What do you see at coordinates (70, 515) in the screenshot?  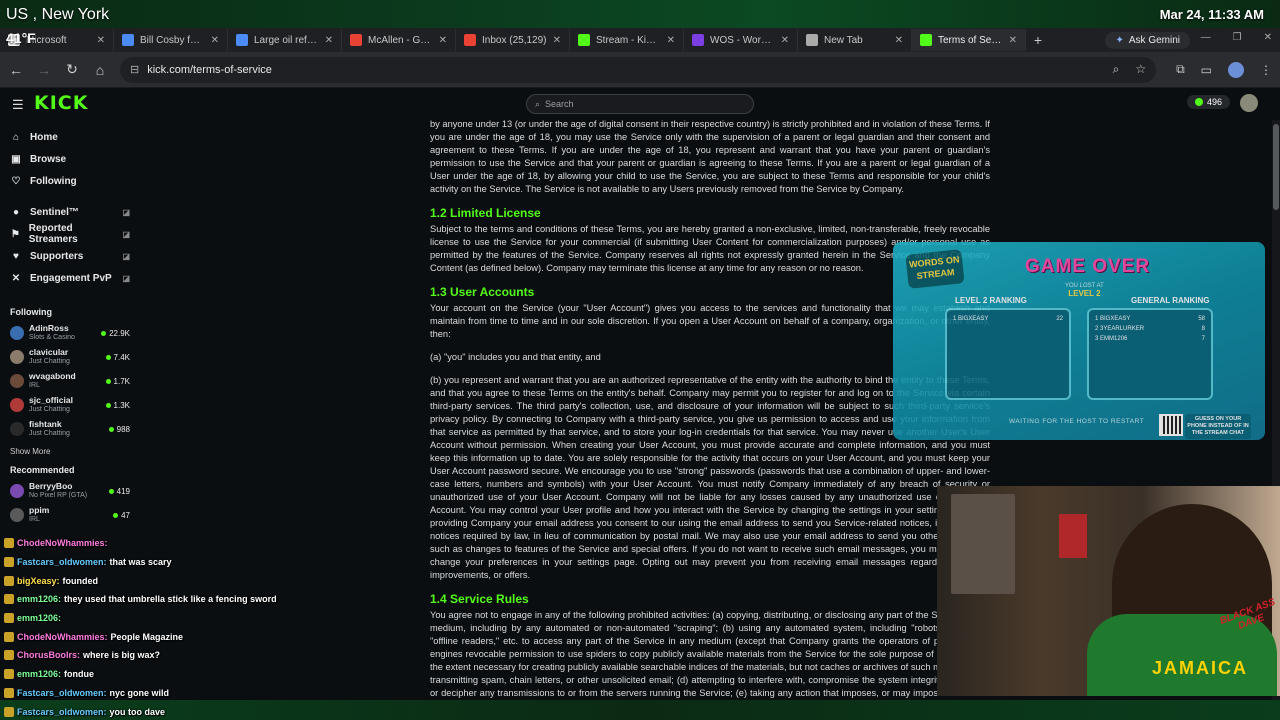 I see `channel-list-item: ppim IRL 47` at bounding box center [70, 515].